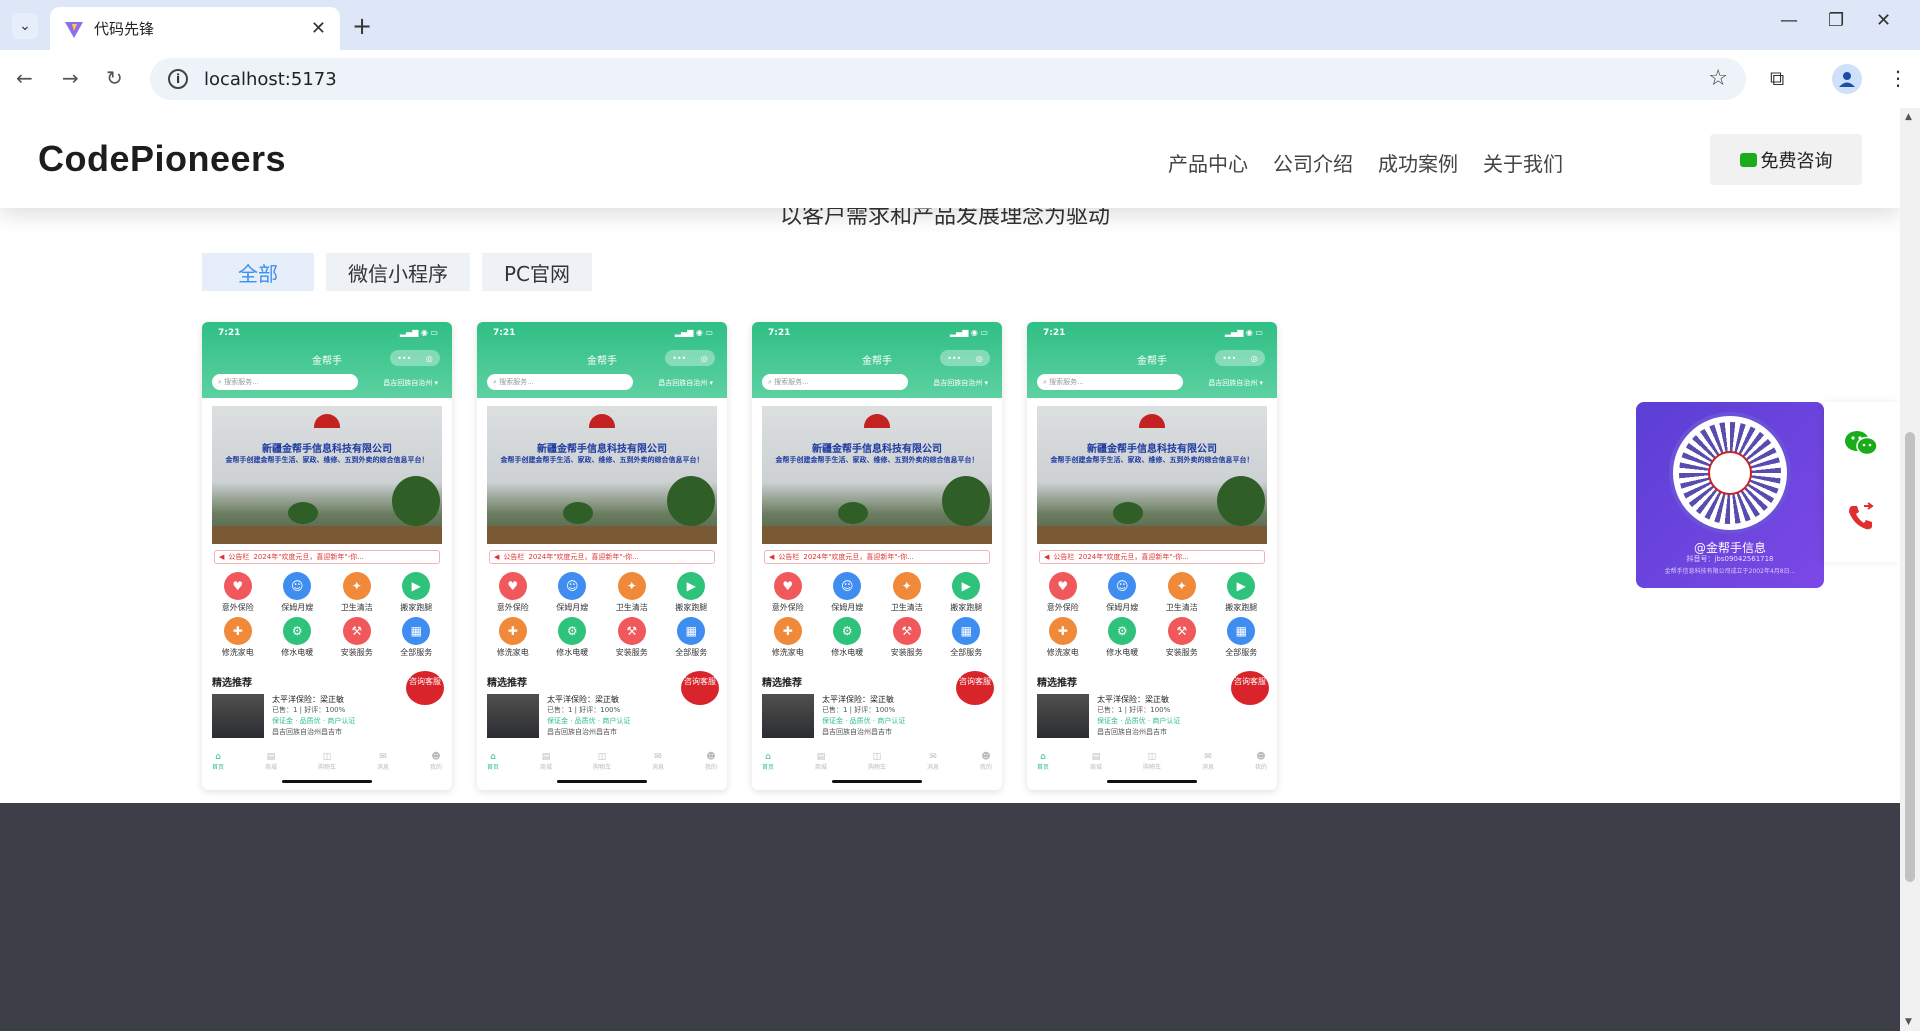  I want to click on tab-title: 代码先锋, so click(124, 29).